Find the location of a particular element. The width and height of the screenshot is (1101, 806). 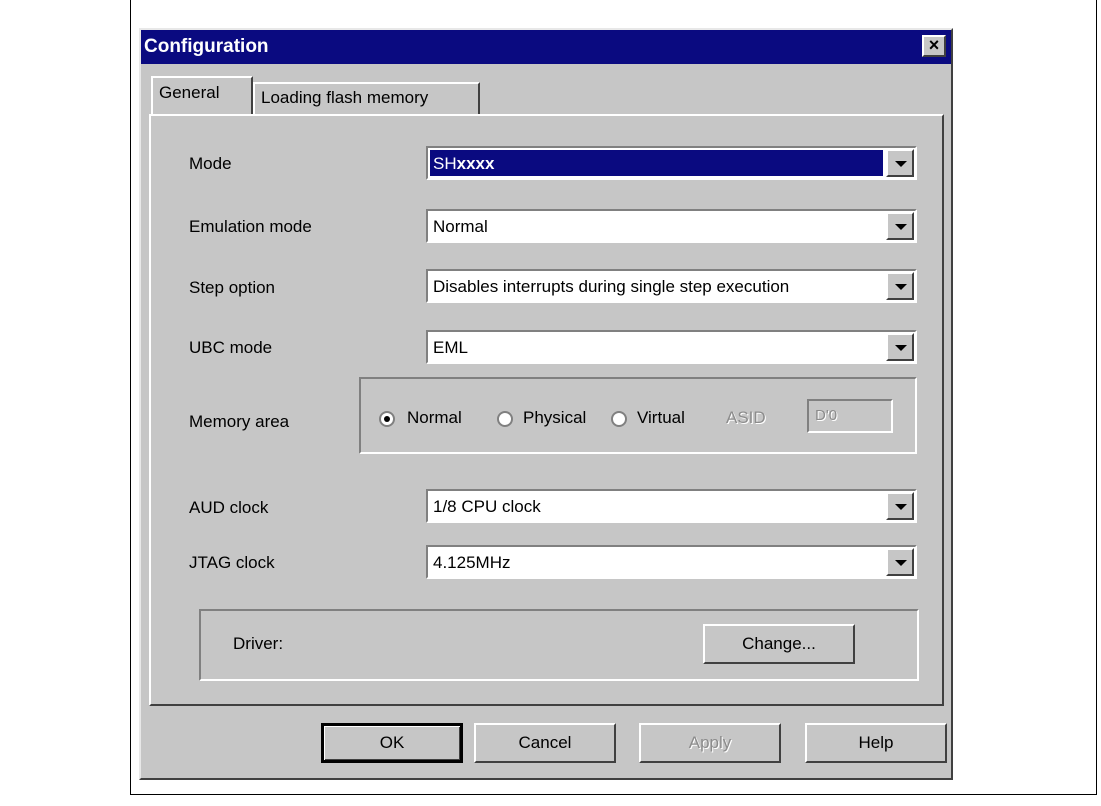

memory-area-label: Memory area is located at coordinates (239, 421).